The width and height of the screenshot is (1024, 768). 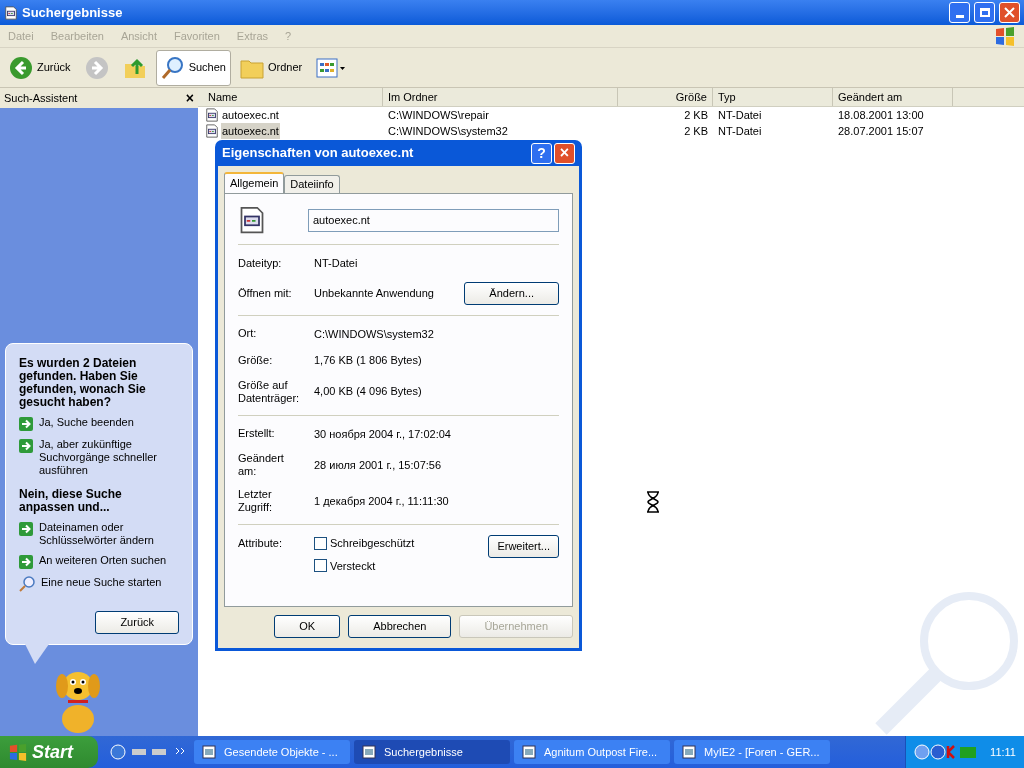 What do you see at coordinates (257, 434) in the screenshot?
I see `property-label: Erstellt:` at bounding box center [257, 434].